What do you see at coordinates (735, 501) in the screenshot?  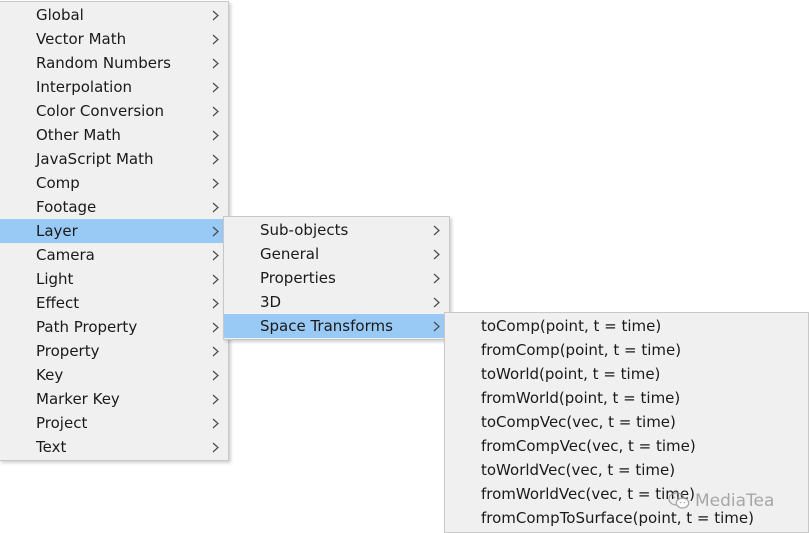 I see `watermark-text: MediaTea` at bounding box center [735, 501].